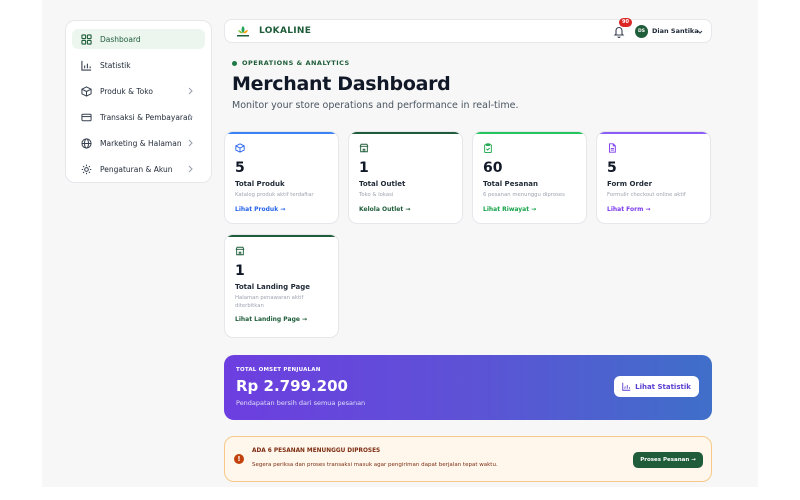  Describe the element at coordinates (646, 195) in the screenshot. I see `stat-description: Formulir checkout online aktif` at that location.